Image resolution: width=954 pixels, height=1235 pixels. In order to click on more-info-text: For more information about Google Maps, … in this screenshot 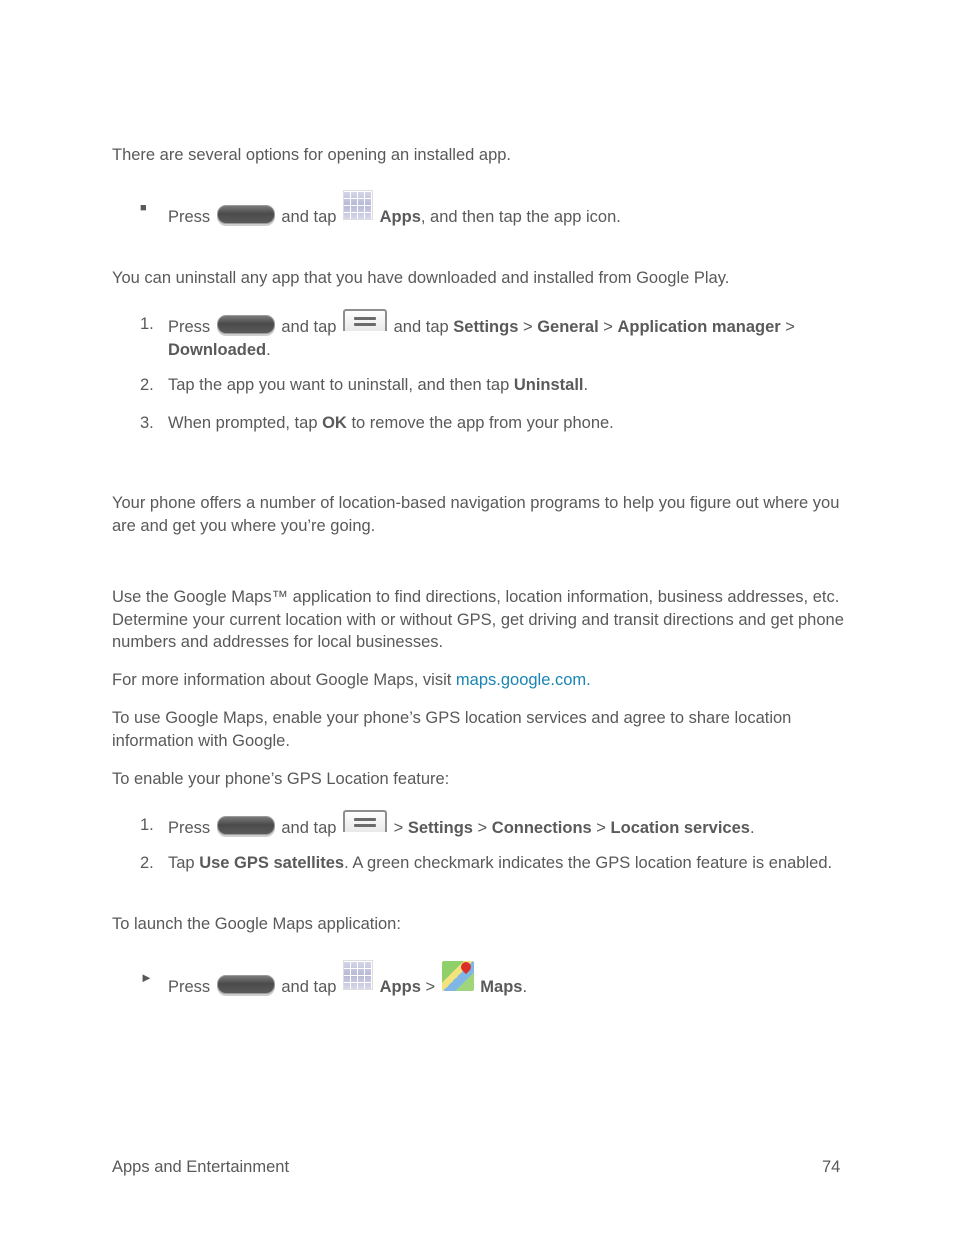, I will do `click(282, 680)`.